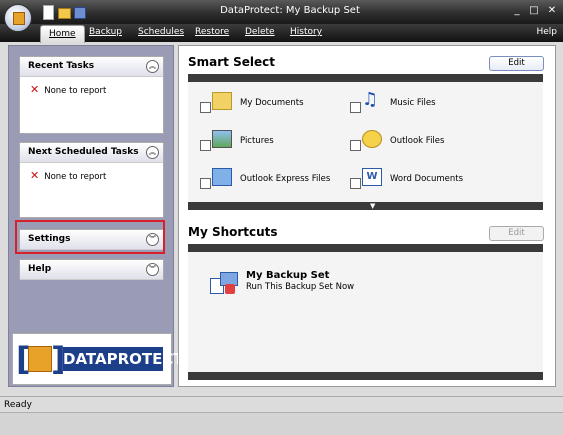 This screenshot has width=563, height=435. I want to click on settings-highlight-frame, so click(90, 237).